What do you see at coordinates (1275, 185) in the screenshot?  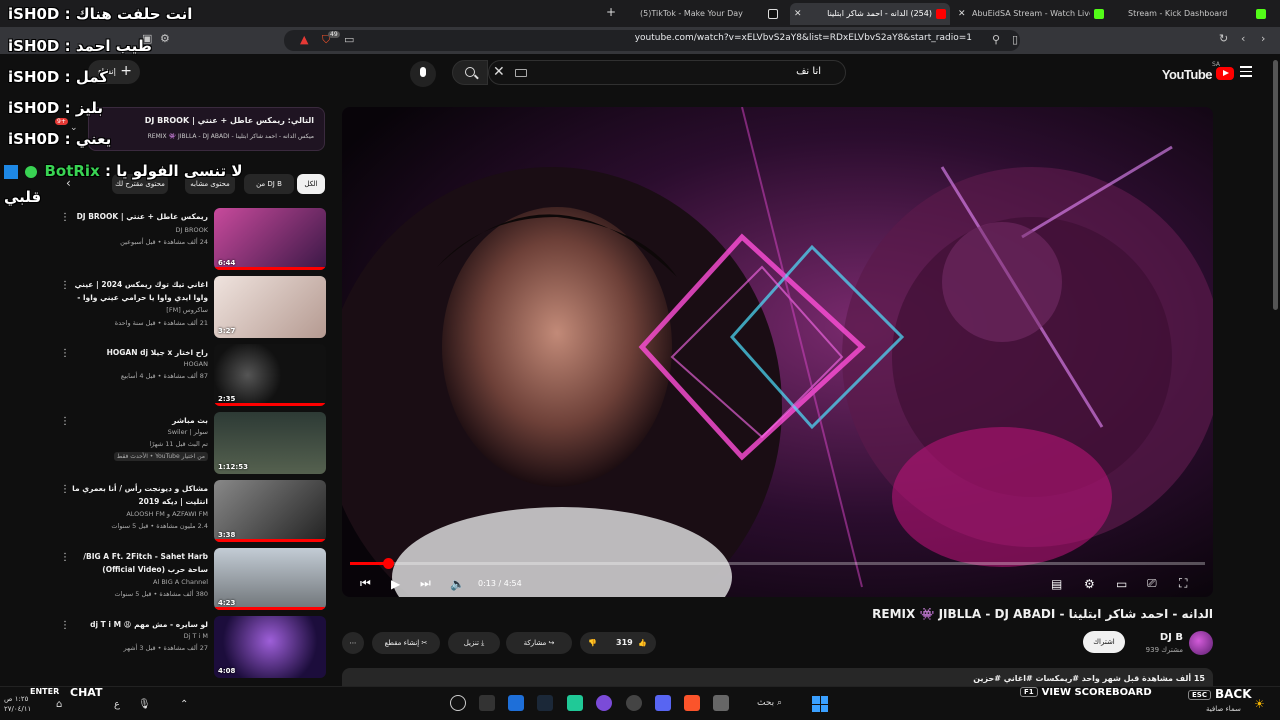 I see `scrollbar` at bounding box center [1275, 185].